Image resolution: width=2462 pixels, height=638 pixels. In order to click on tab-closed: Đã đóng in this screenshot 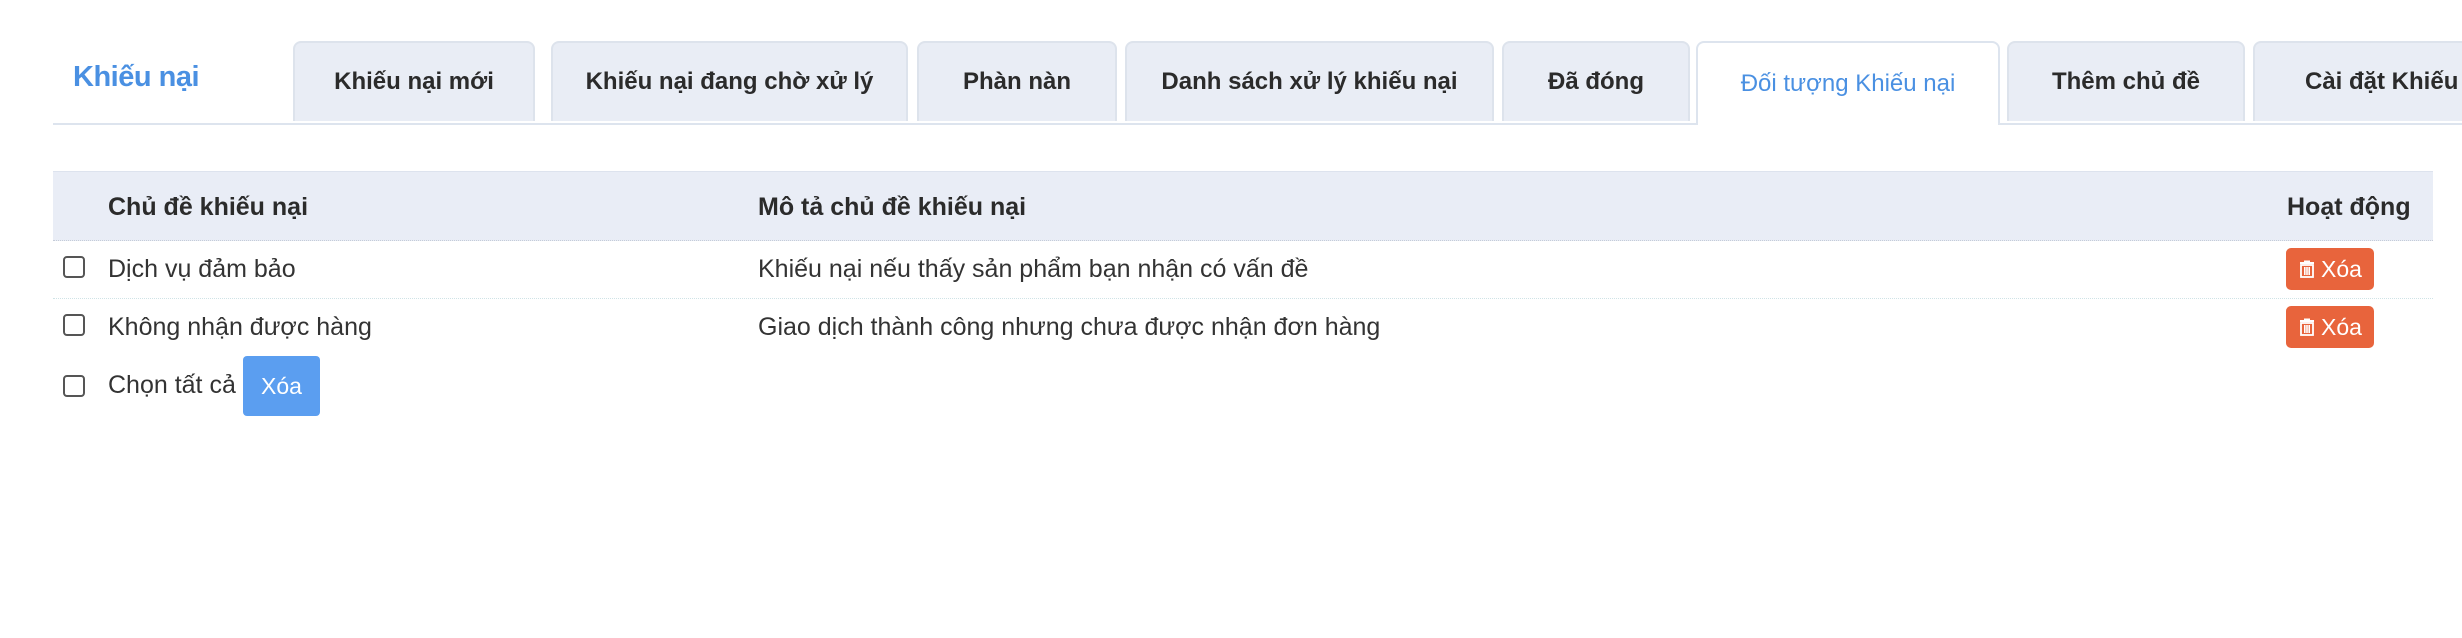, I will do `click(1596, 81)`.